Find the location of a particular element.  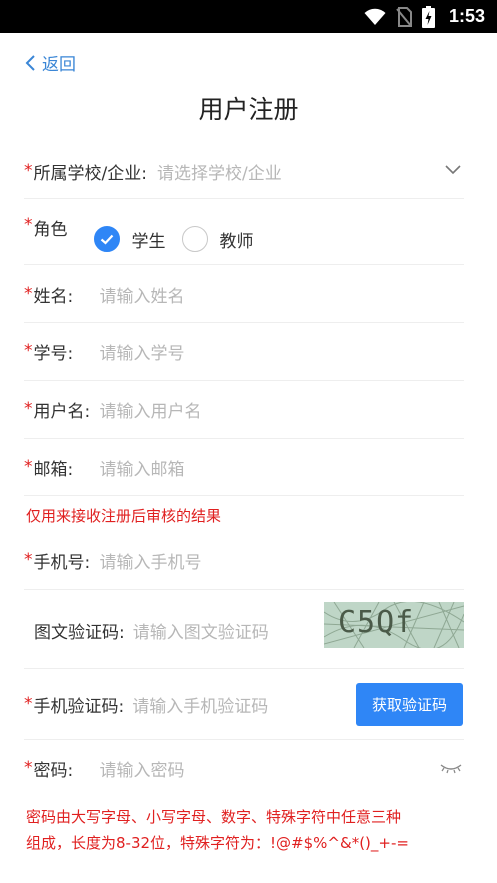

image-captcha-label: 图文验证码: is located at coordinates (79, 632).